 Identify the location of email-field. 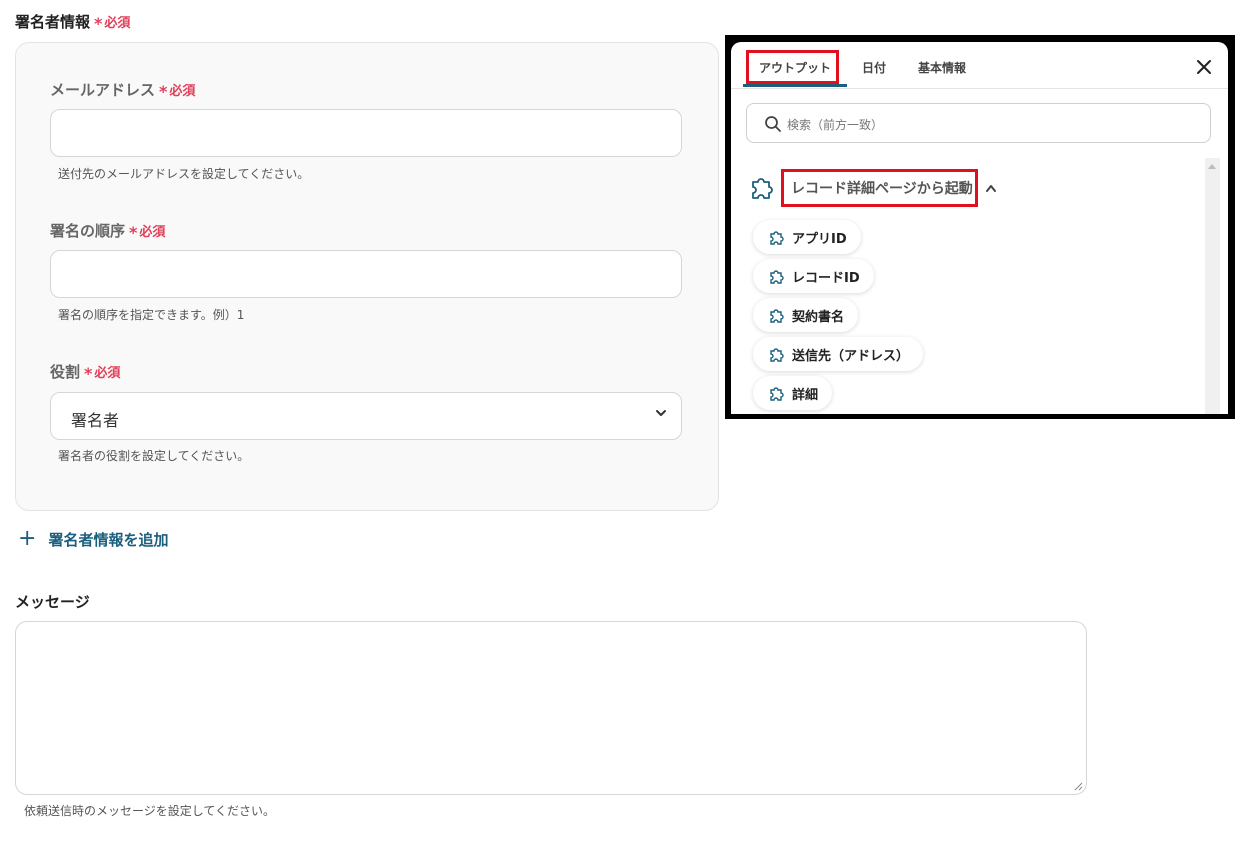
(366, 133).